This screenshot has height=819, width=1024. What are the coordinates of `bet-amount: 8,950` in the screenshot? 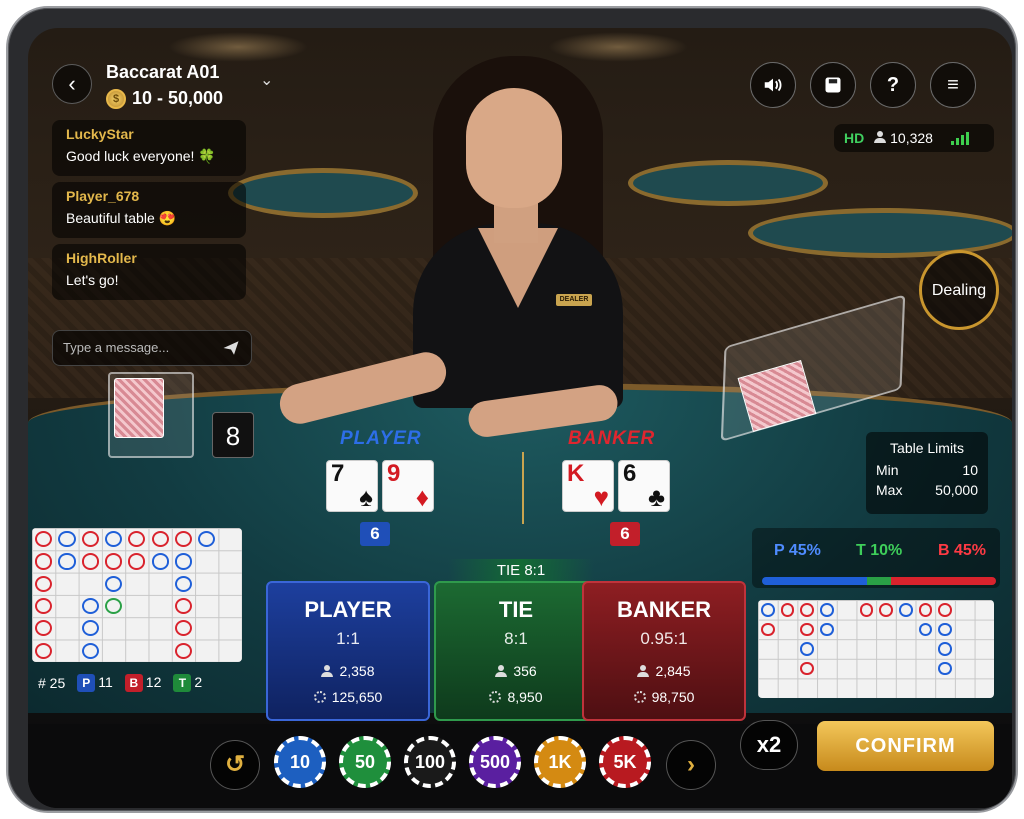 It's located at (516, 697).